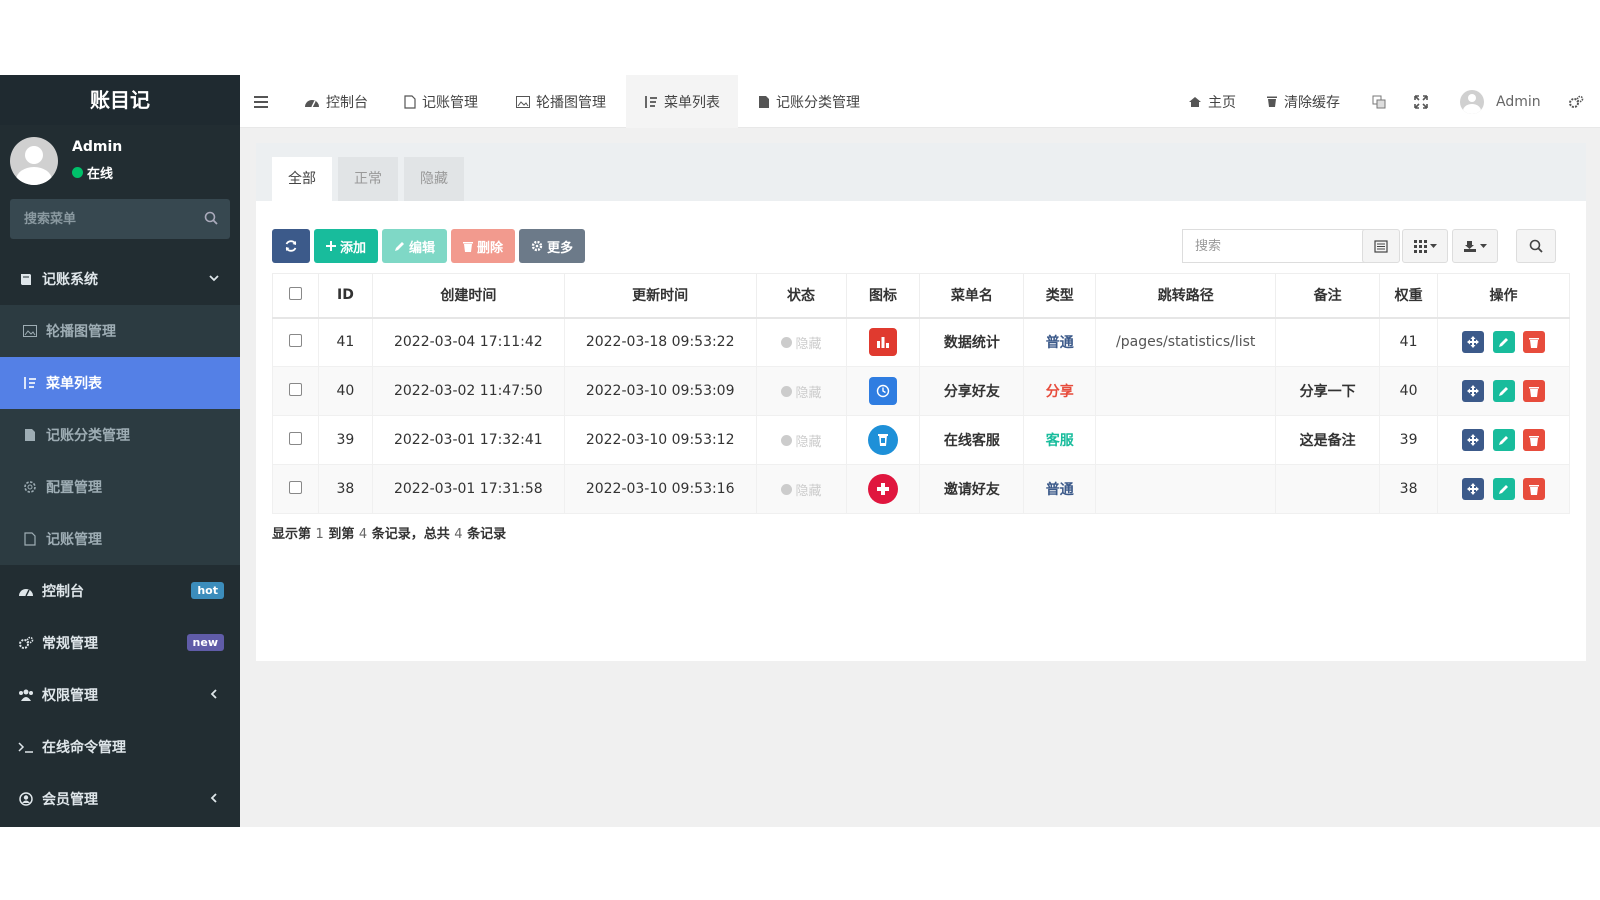 The width and height of the screenshot is (1600, 900). What do you see at coordinates (660, 296) in the screenshot?
I see `column-header: 更新时间` at bounding box center [660, 296].